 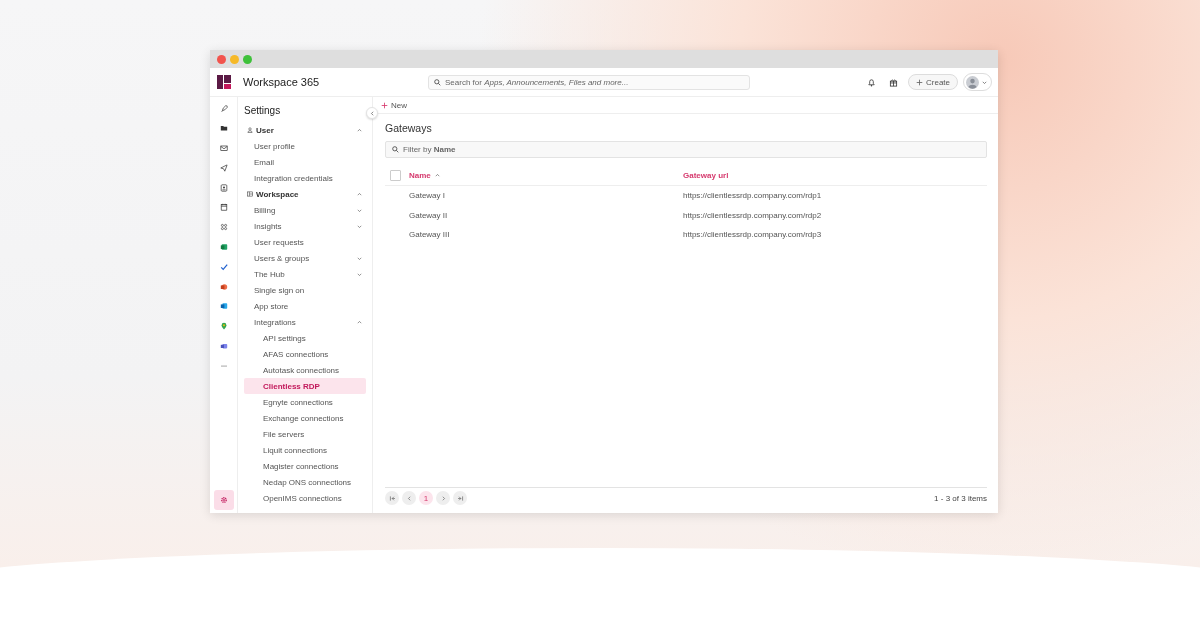 I want to click on table-cell-text: Gateway II, so click(x=429, y=215).